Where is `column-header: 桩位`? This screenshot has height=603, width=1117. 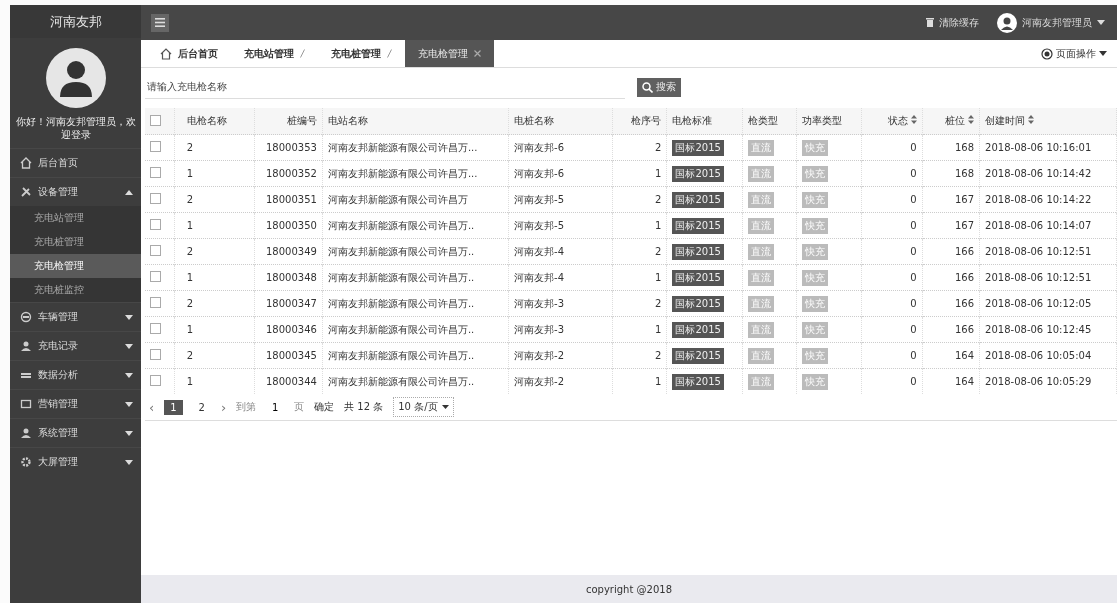
column-header: 桩位 is located at coordinates (955, 120).